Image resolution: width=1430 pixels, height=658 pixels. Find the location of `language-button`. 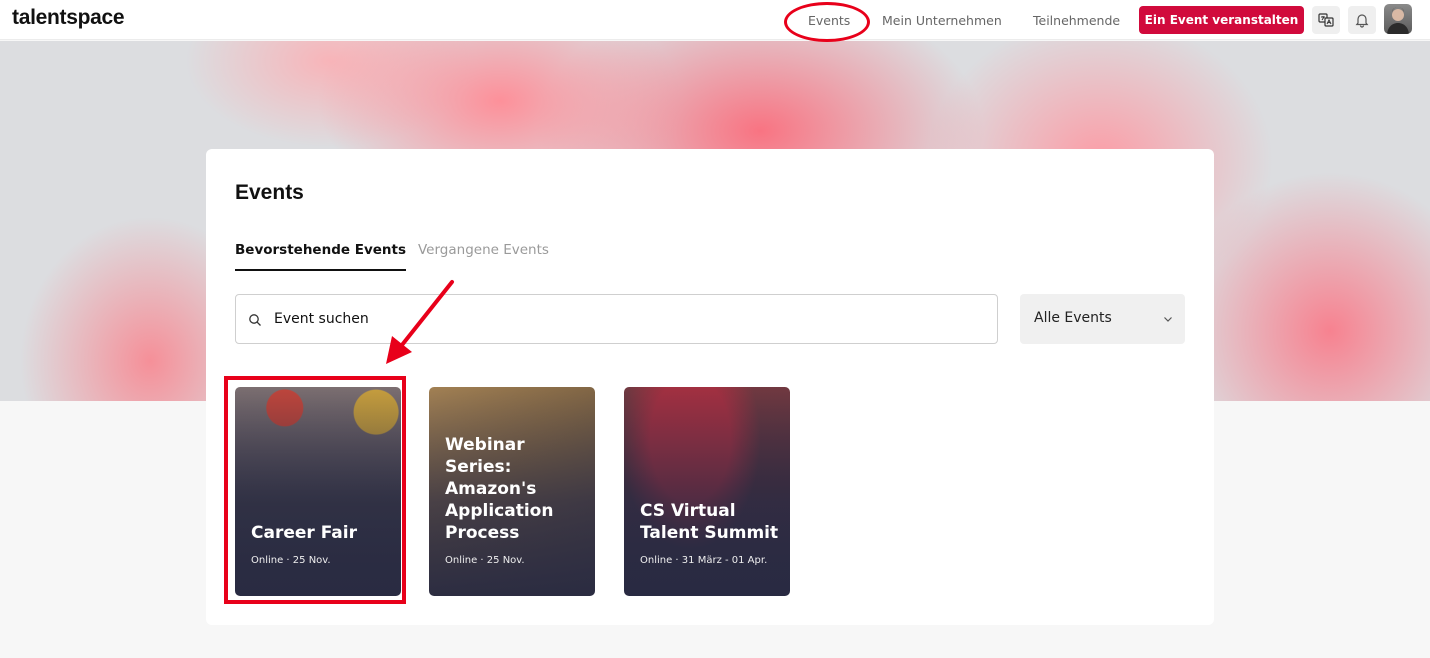

language-button is located at coordinates (1326, 20).